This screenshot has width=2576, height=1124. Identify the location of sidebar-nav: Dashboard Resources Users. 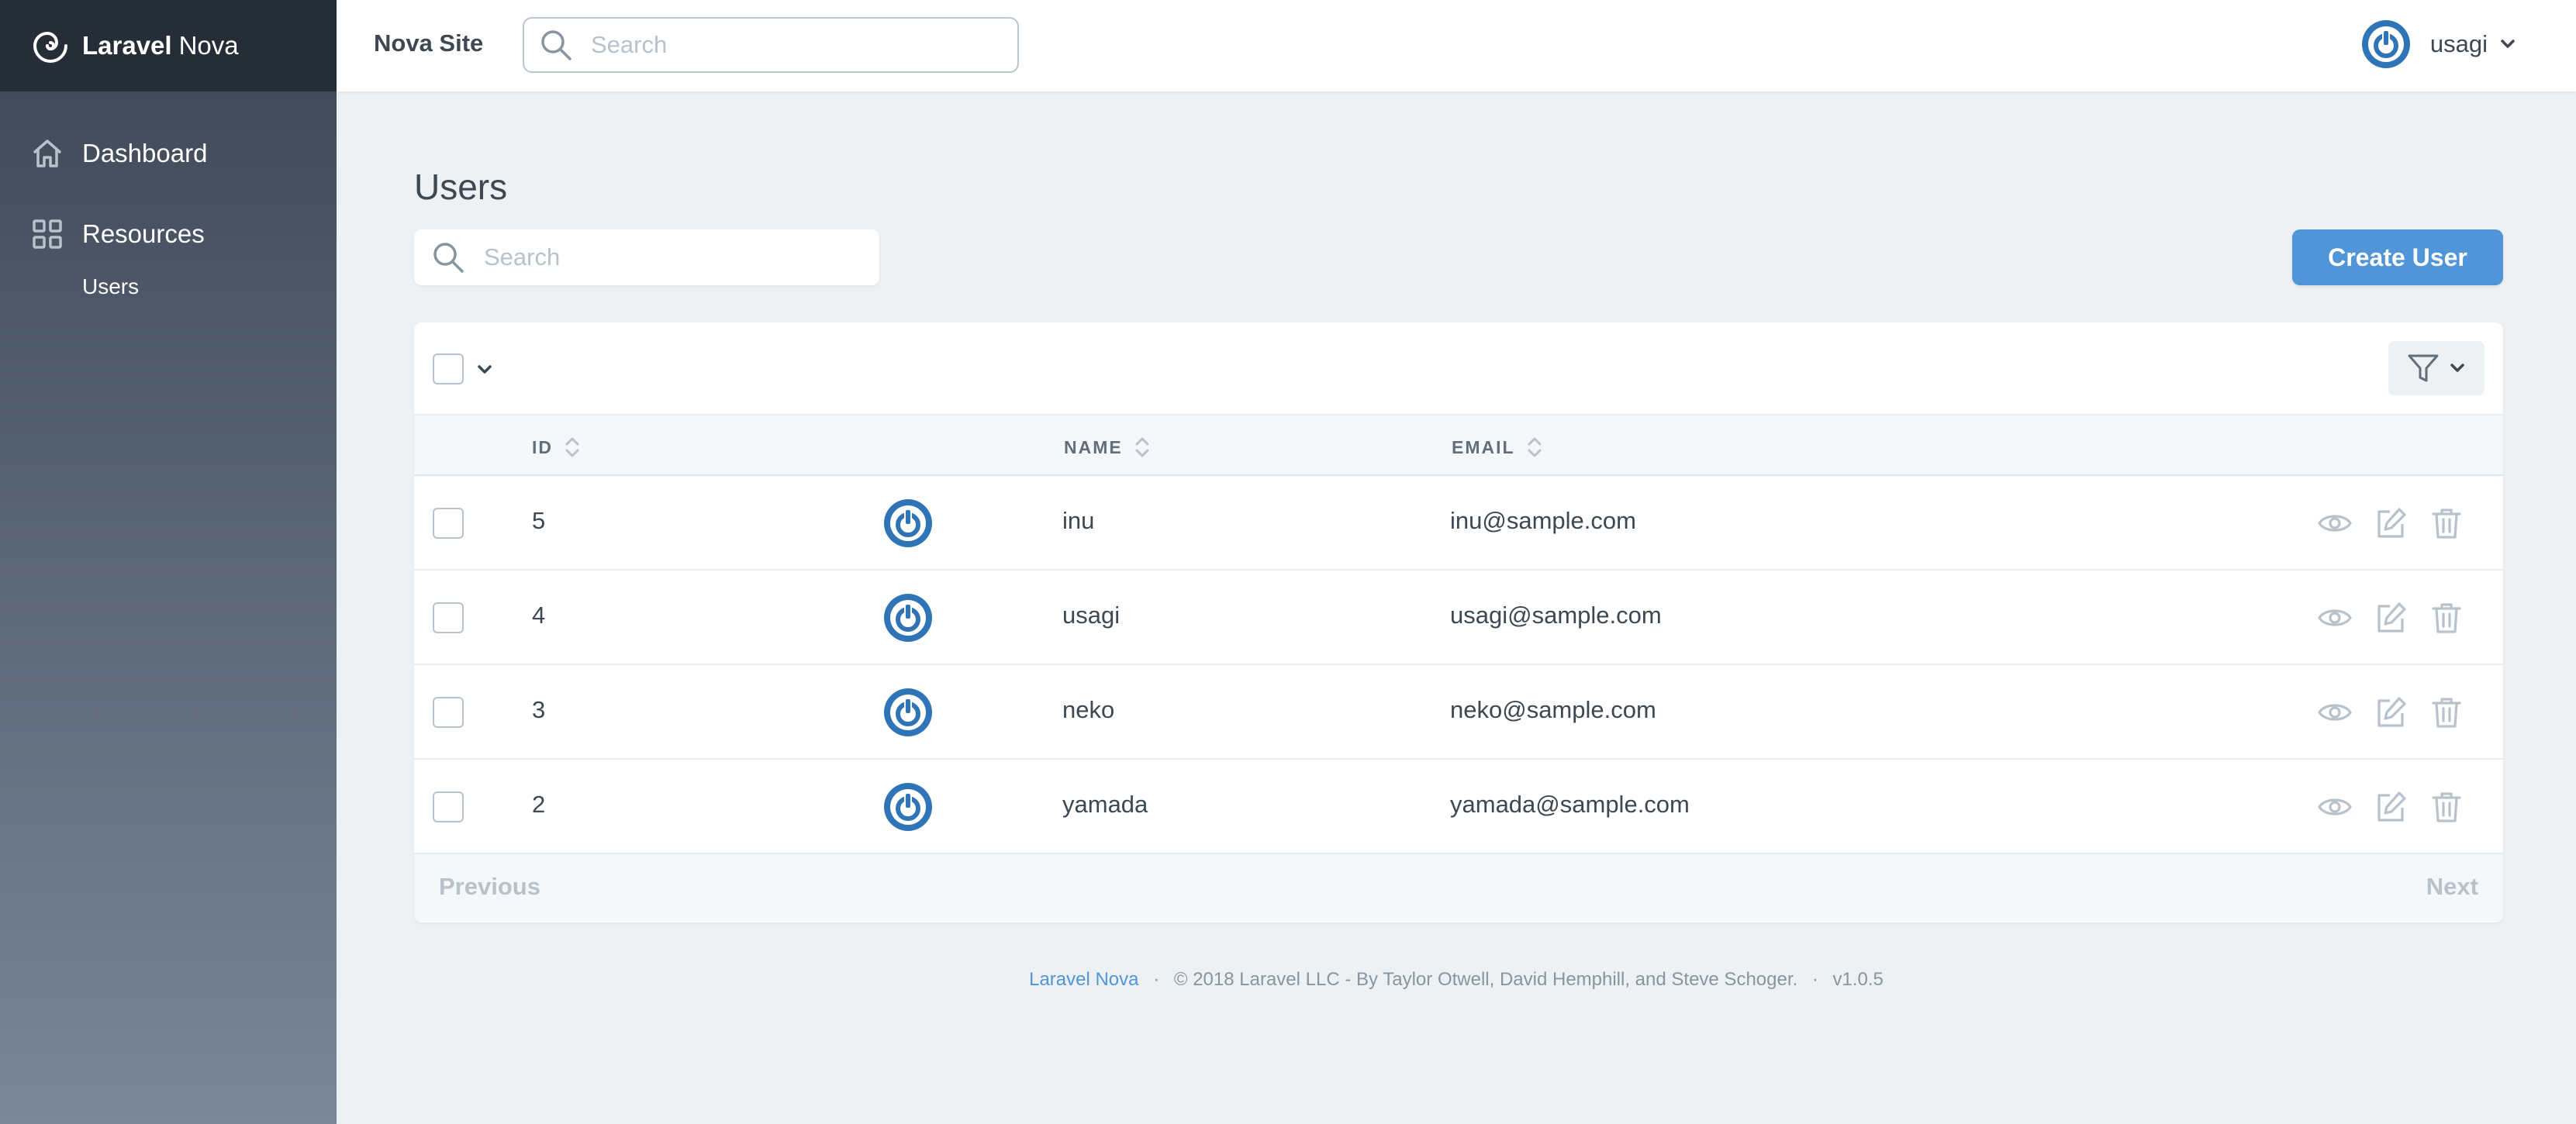
(169, 195).